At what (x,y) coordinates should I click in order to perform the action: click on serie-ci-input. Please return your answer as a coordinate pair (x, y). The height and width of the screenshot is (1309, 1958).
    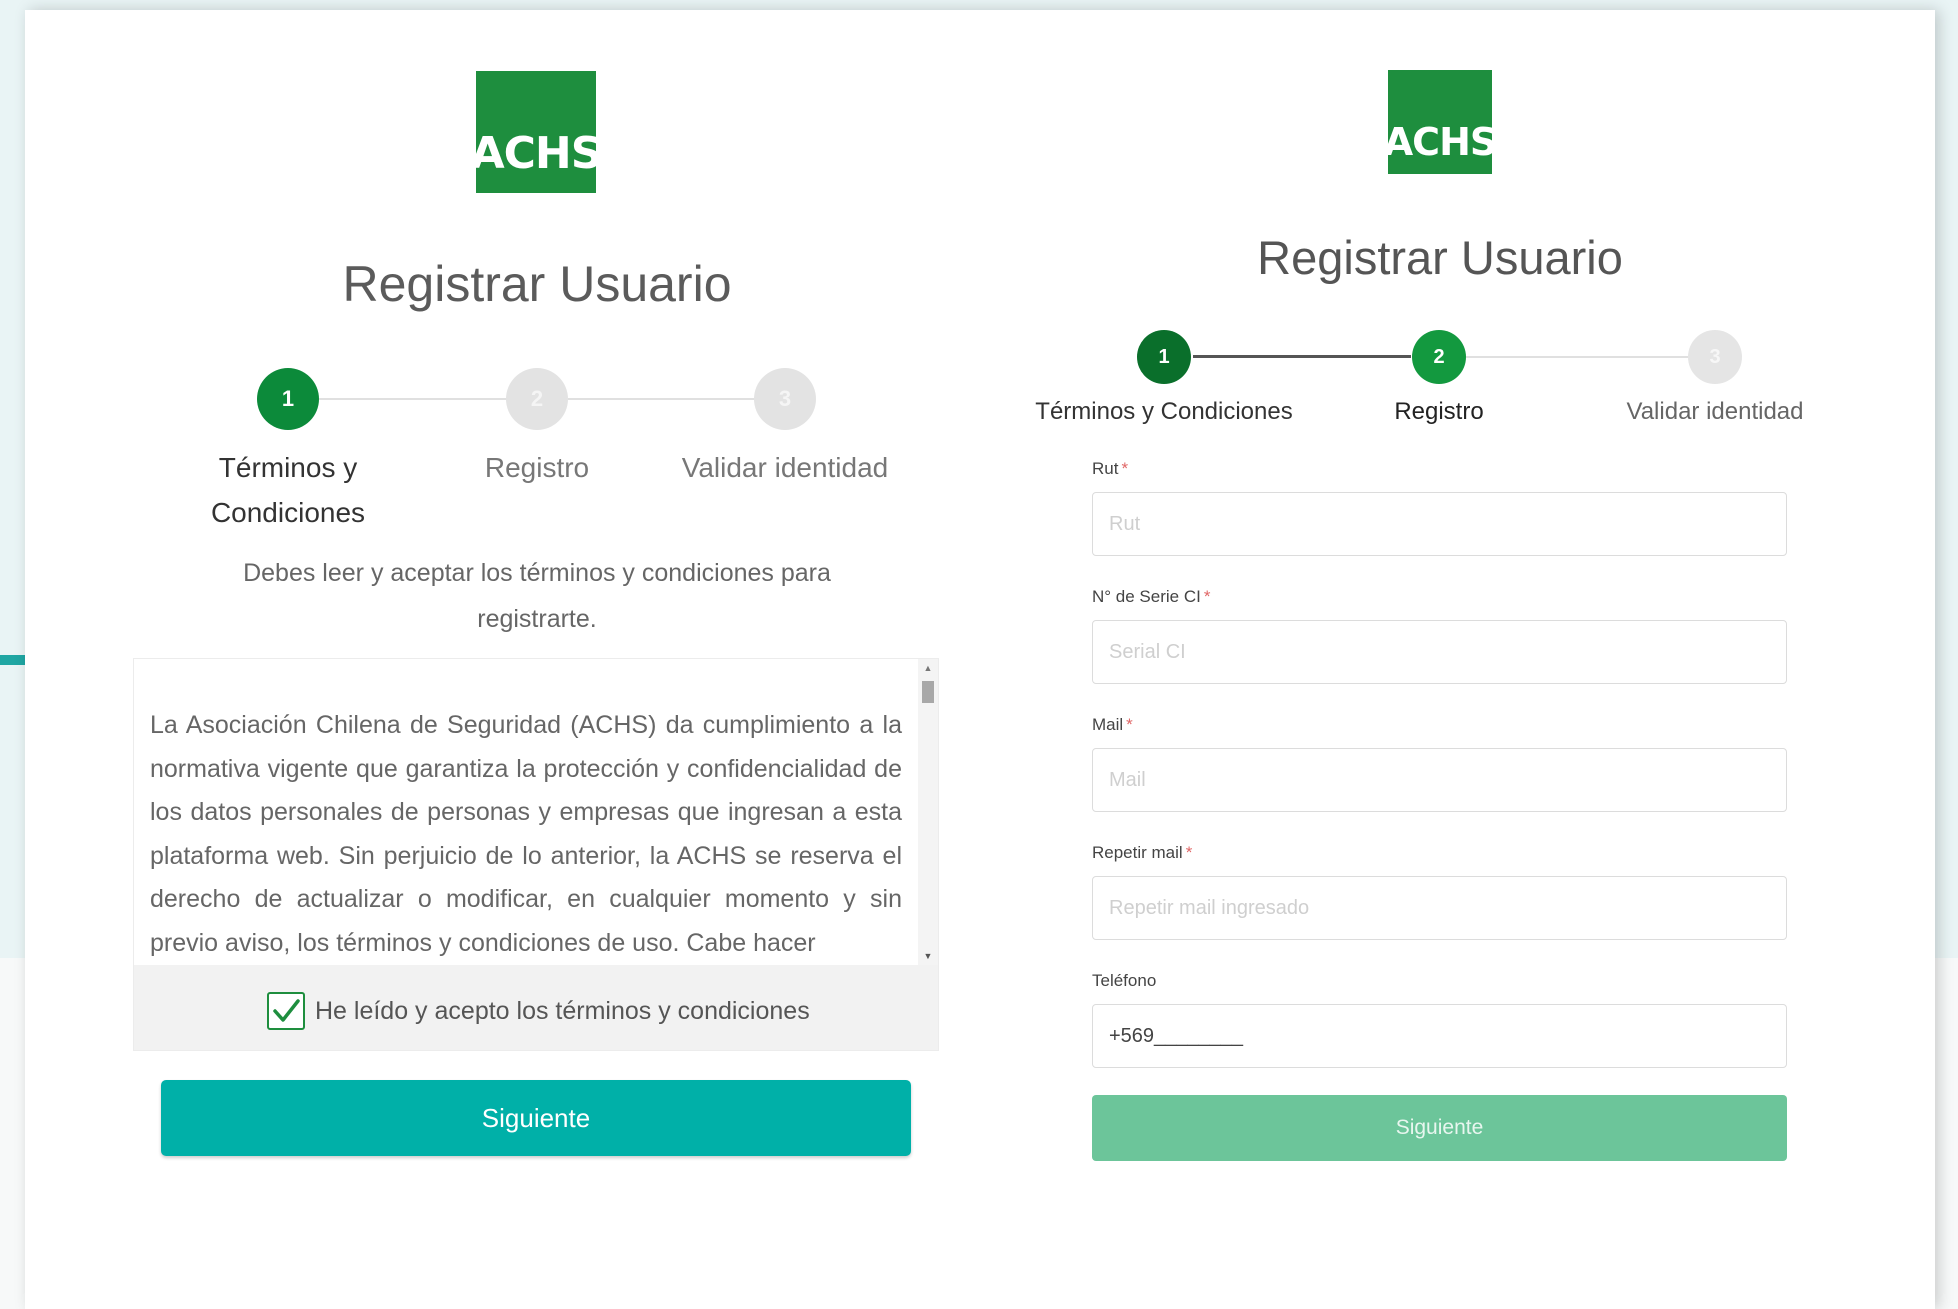
    Looking at the image, I should click on (1439, 652).